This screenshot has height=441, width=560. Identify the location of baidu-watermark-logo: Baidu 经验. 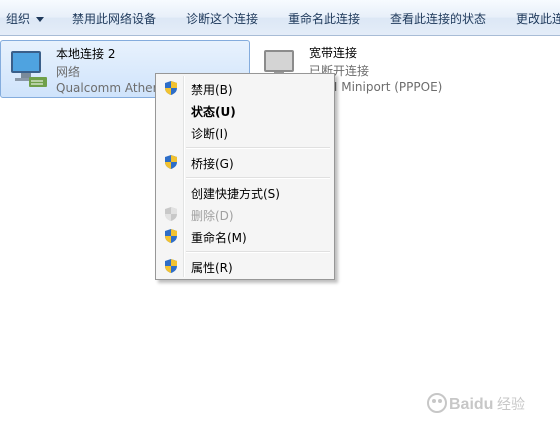
(476, 403).